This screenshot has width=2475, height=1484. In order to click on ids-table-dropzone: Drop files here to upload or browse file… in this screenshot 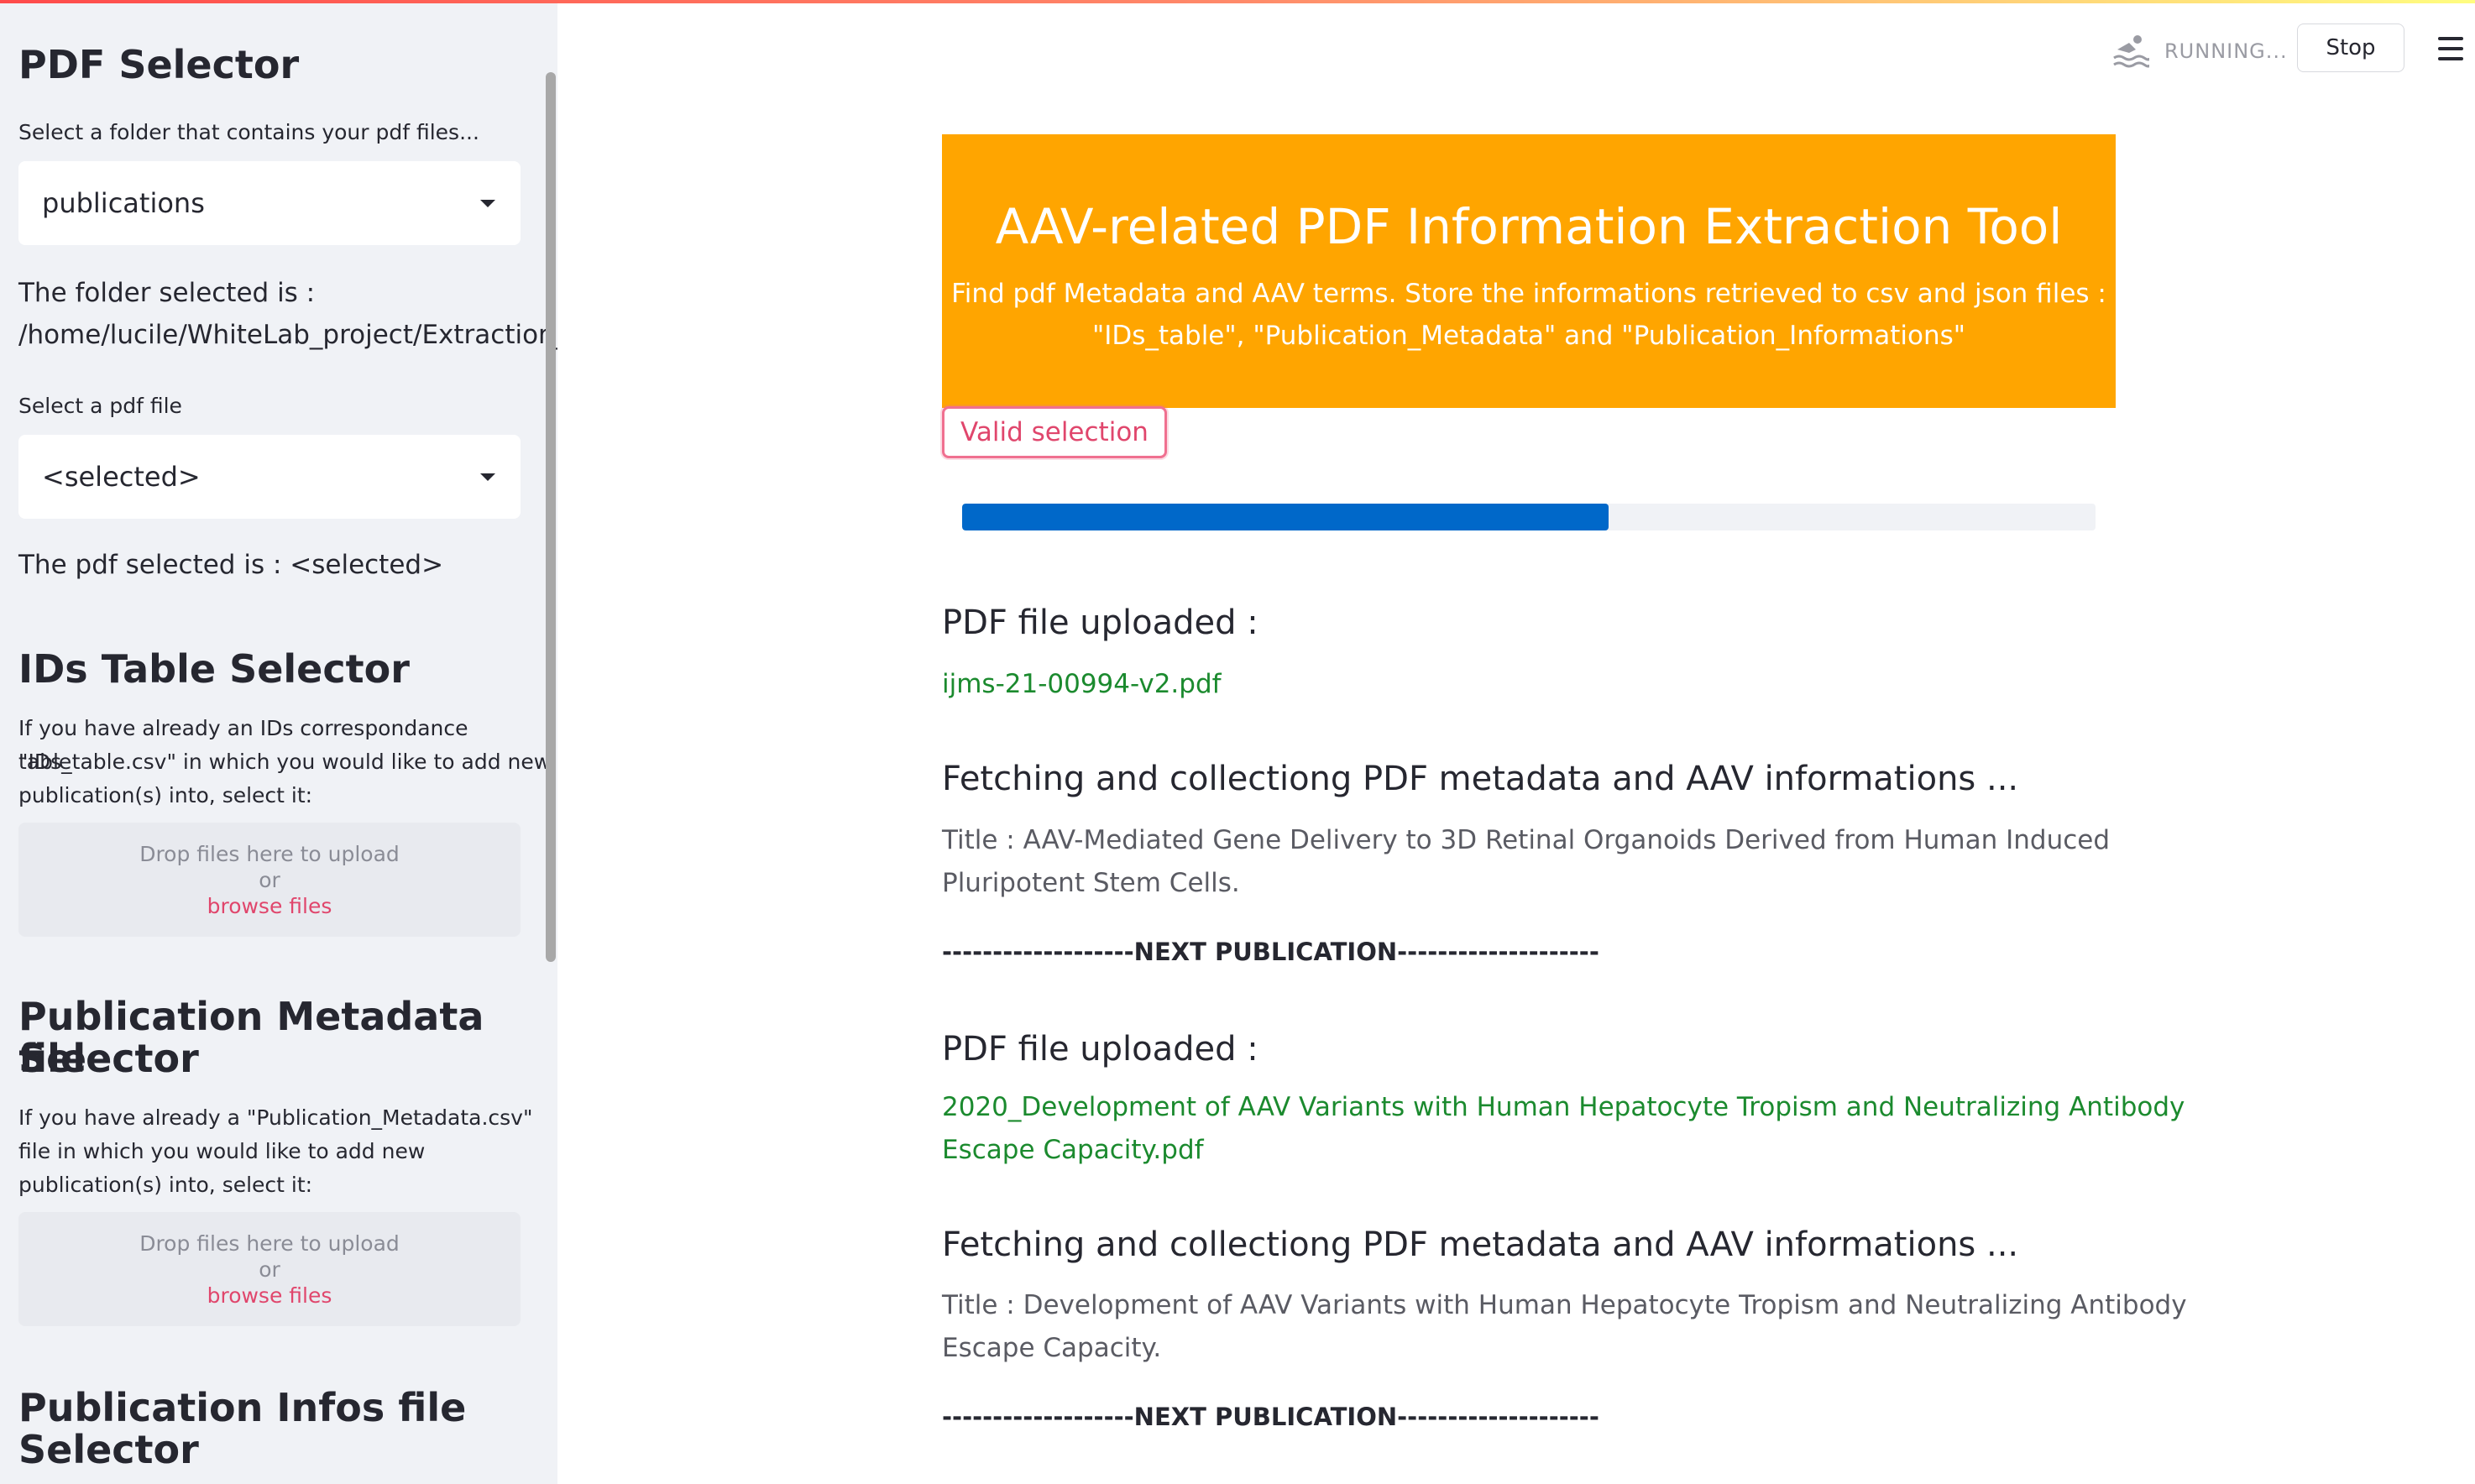, I will do `click(269, 880)`.